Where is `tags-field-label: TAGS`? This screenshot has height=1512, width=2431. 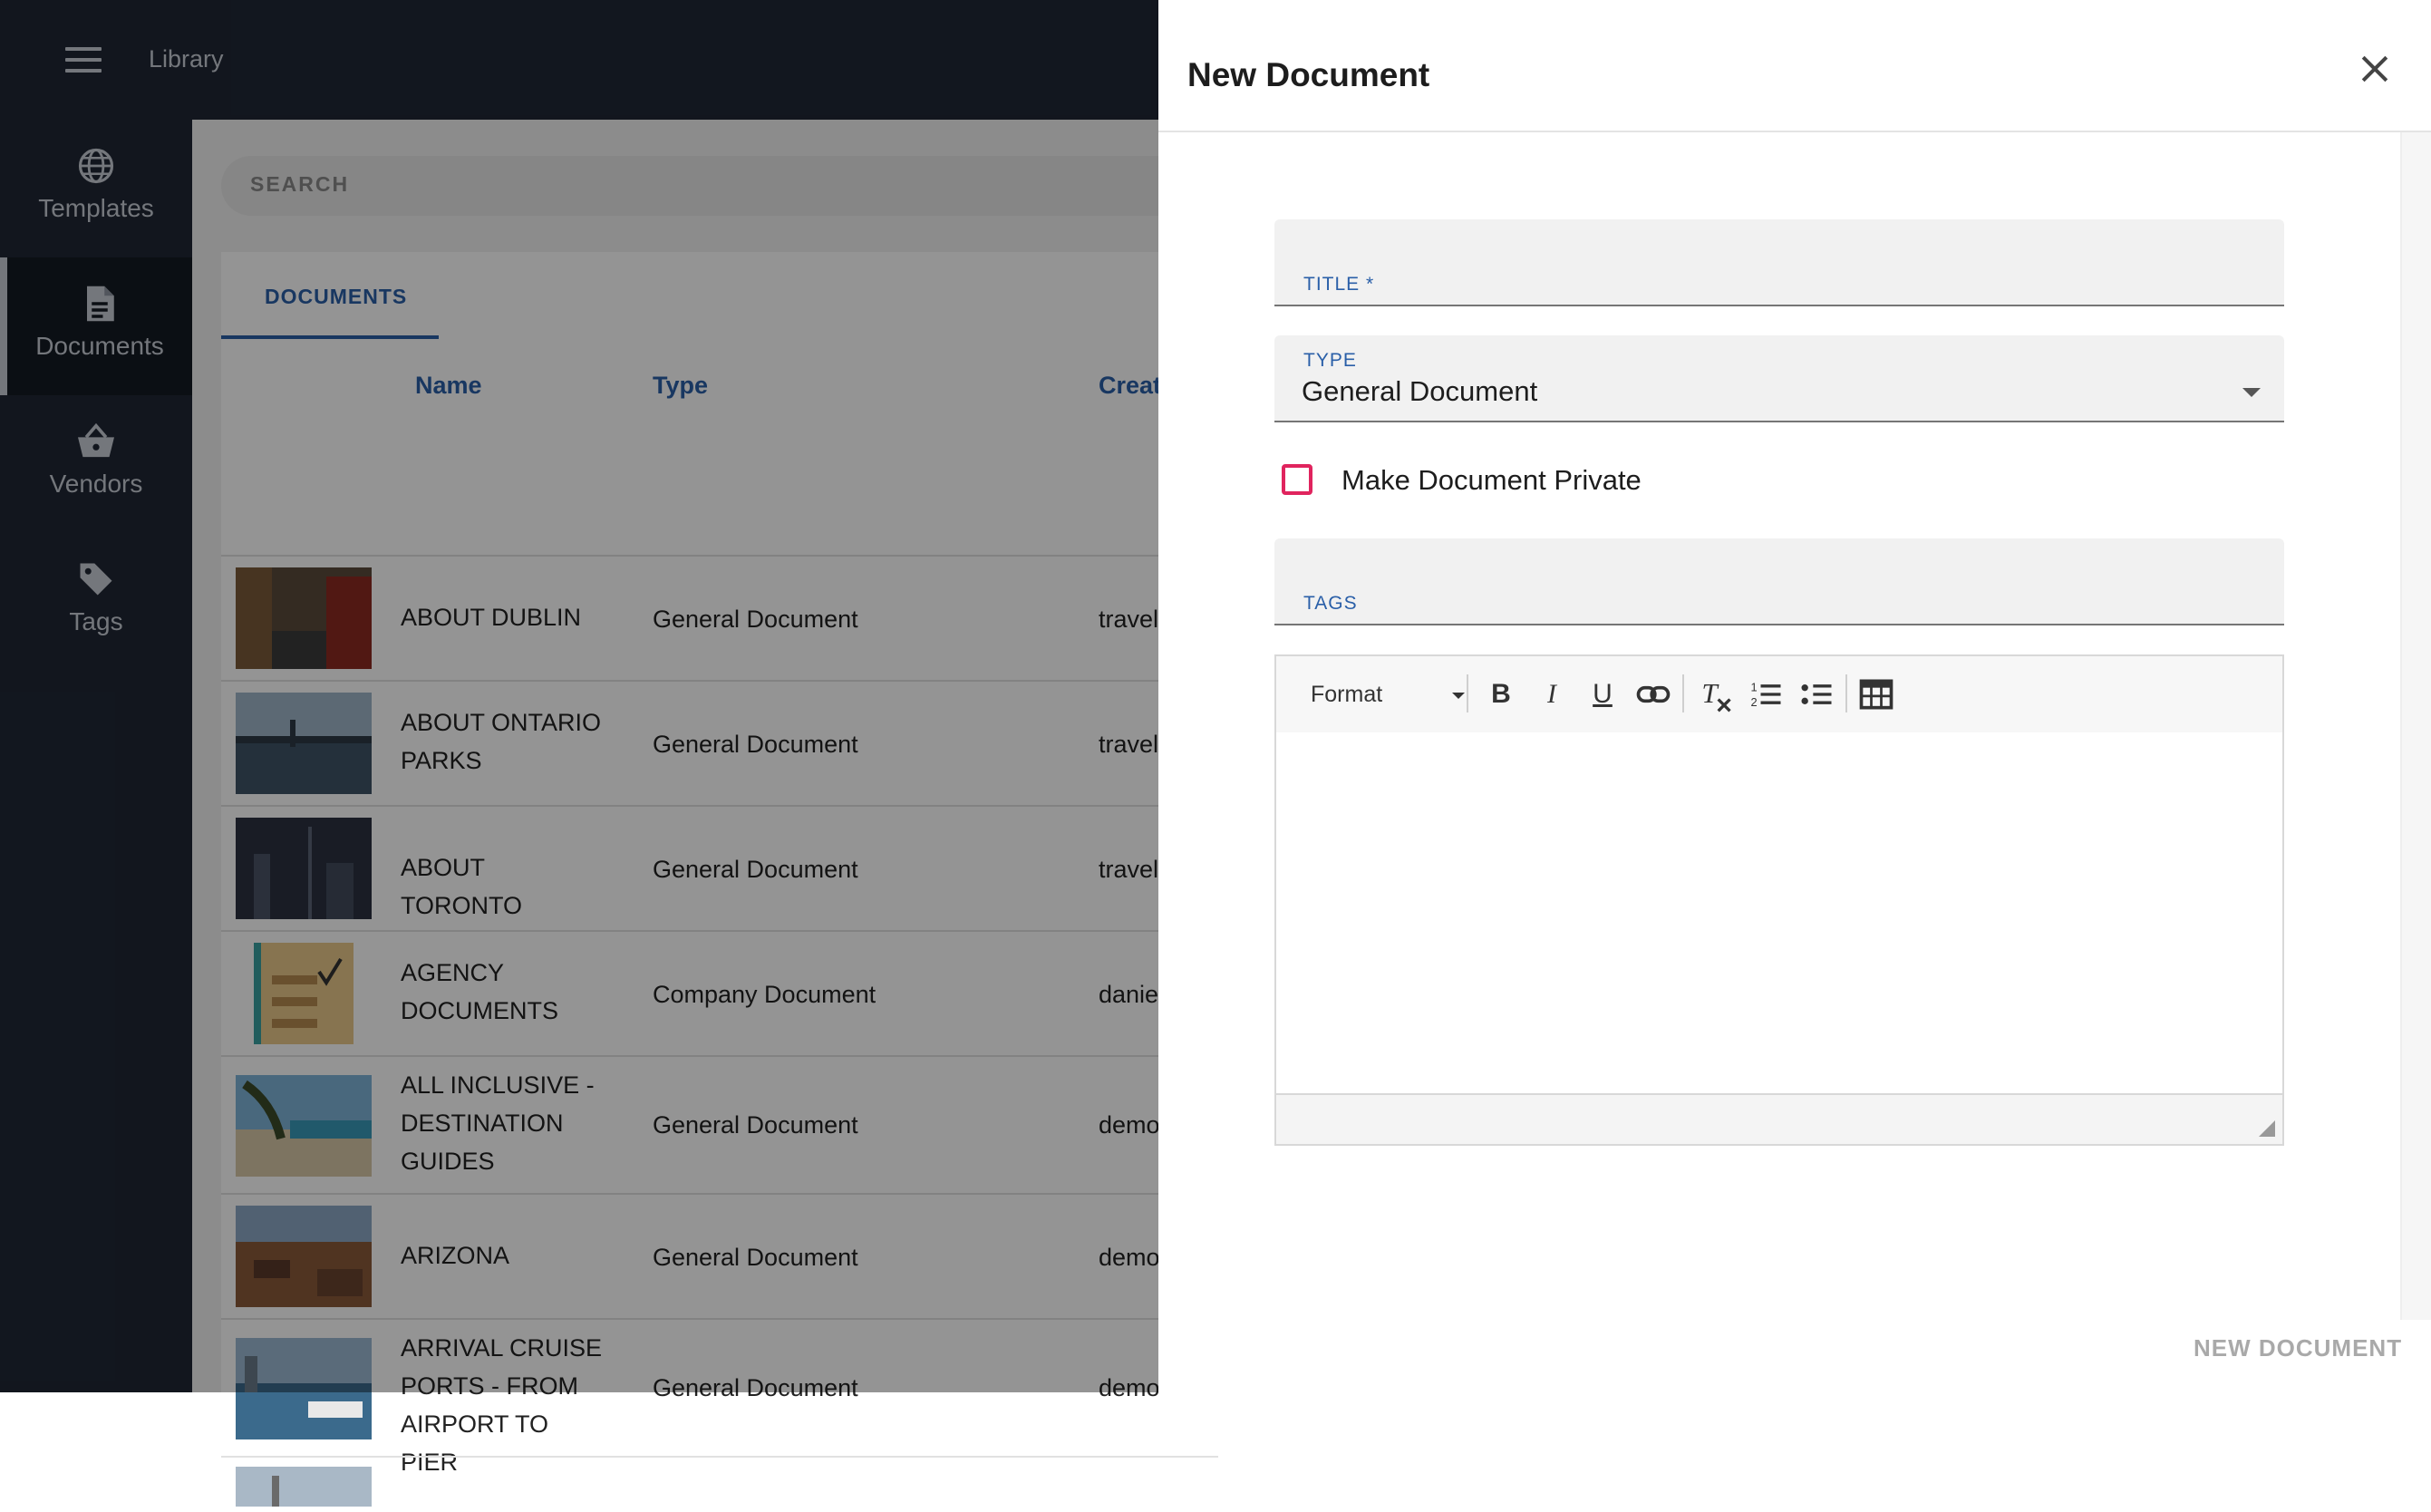
tags-field-label: TAGS is located at coordinates (1330, 603).